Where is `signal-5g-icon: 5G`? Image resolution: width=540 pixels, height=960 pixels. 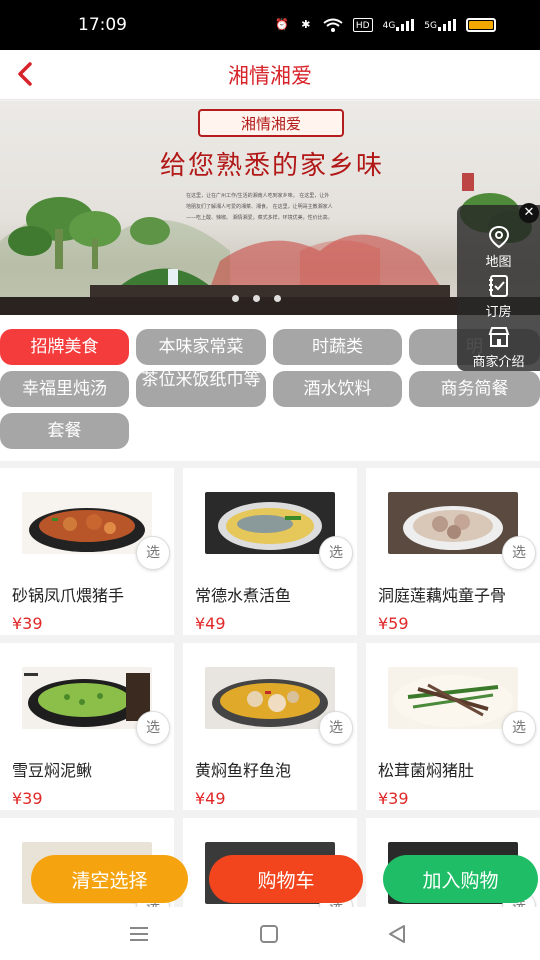
signal-5g-icon: 5G is located at coordinates (440, 25).